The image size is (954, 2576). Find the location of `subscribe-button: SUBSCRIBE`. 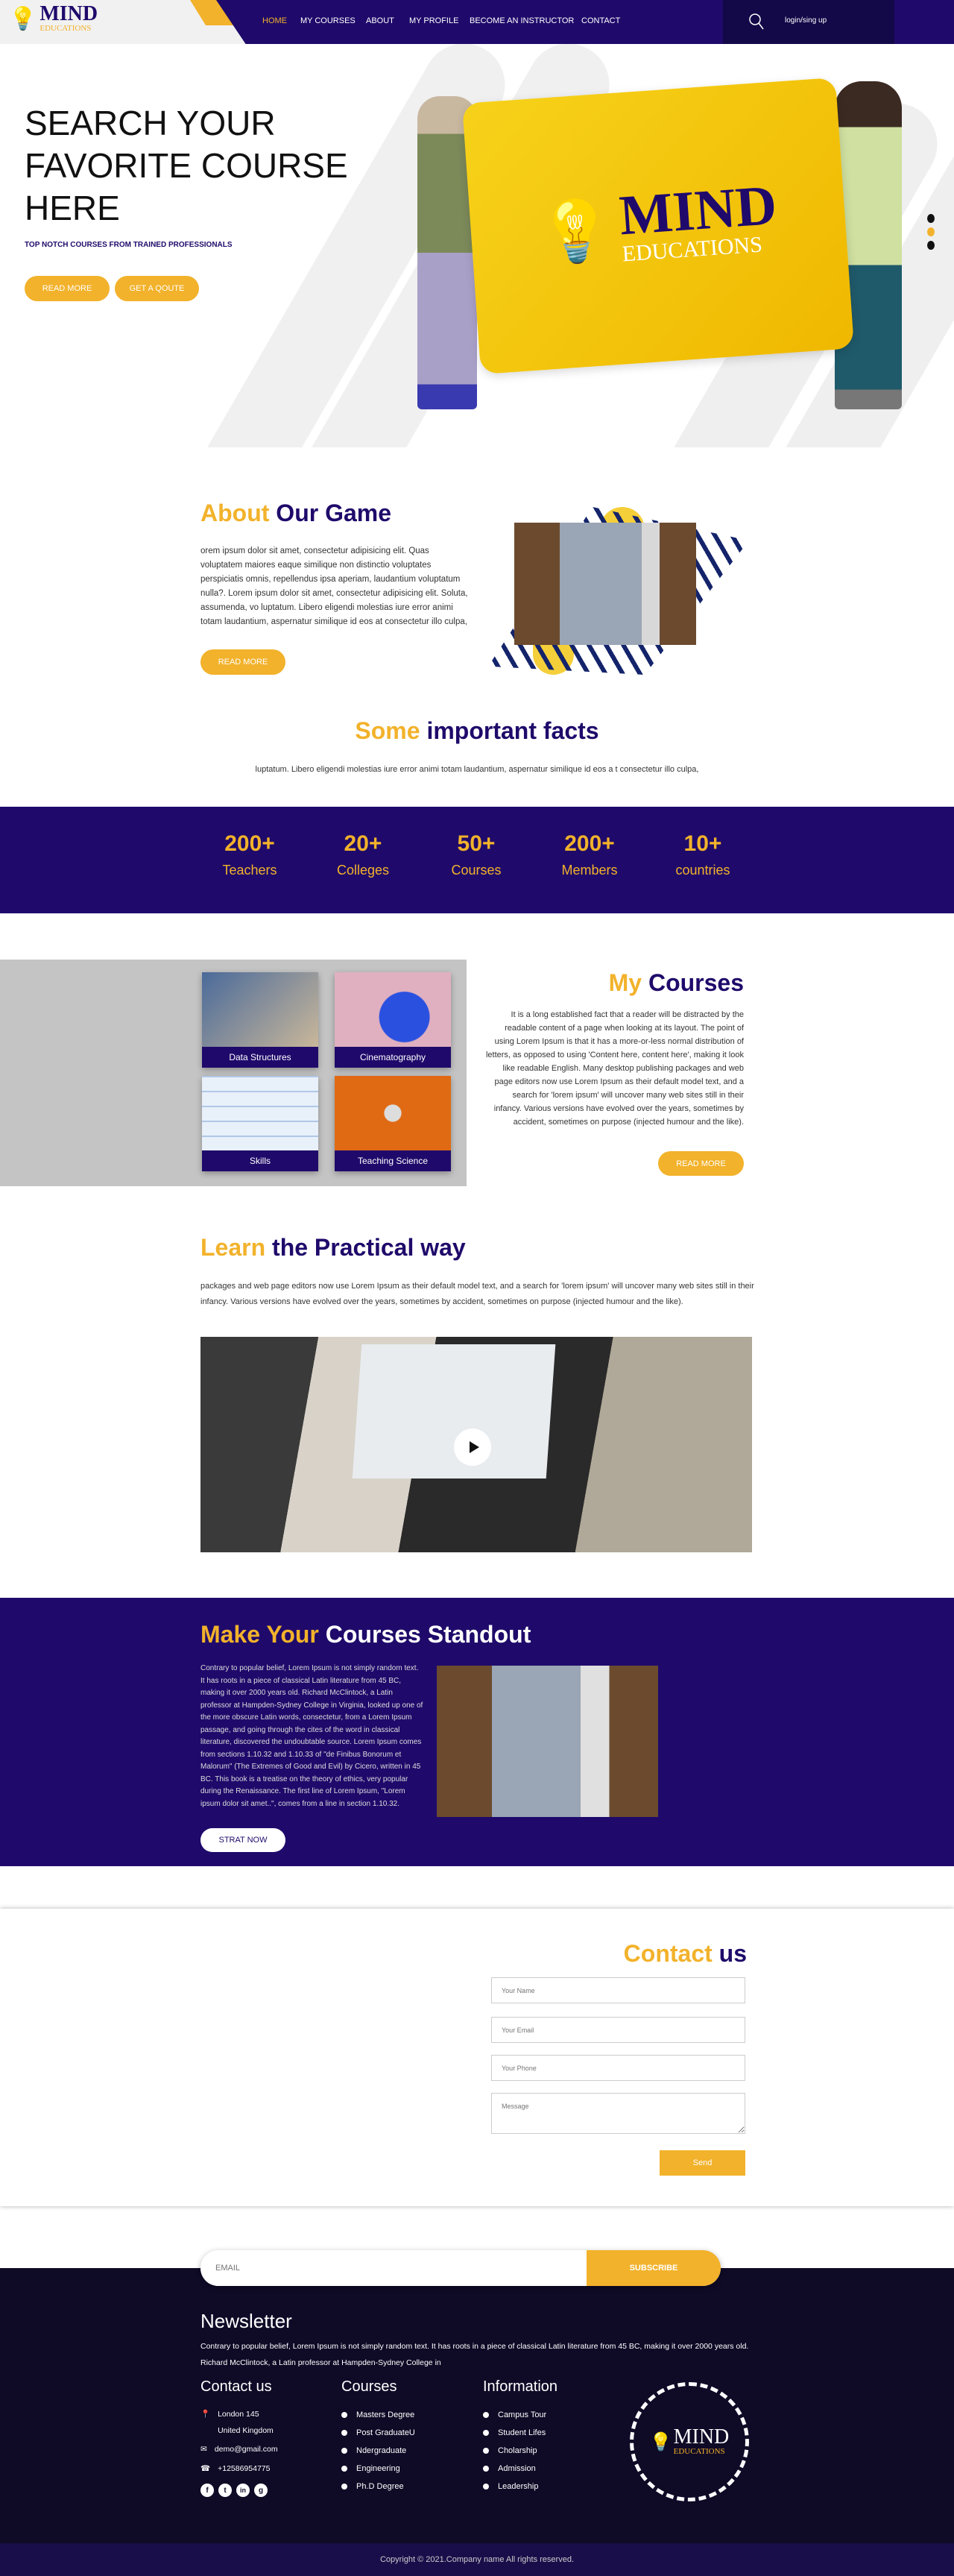

subscribe-button: SUBSCRIBE is located at coordinates (654, 2268).